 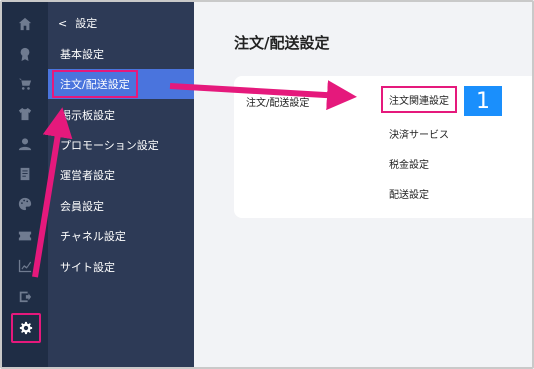 What do you see at coordinates (63, 23) in the screenshot?
I see `chevron-left-icon: <` at bounding box center [63, 23].